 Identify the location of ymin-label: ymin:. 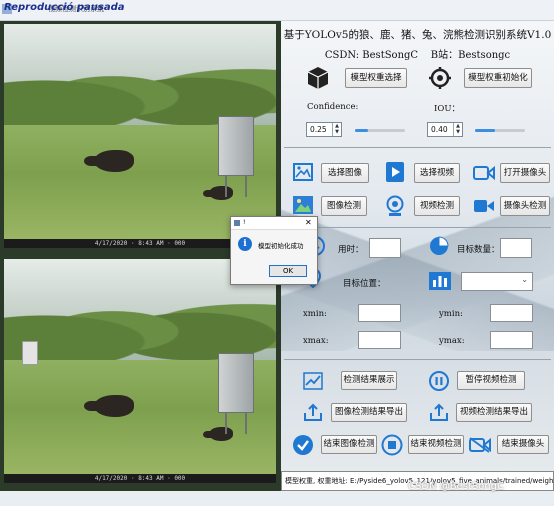
(451, 314).